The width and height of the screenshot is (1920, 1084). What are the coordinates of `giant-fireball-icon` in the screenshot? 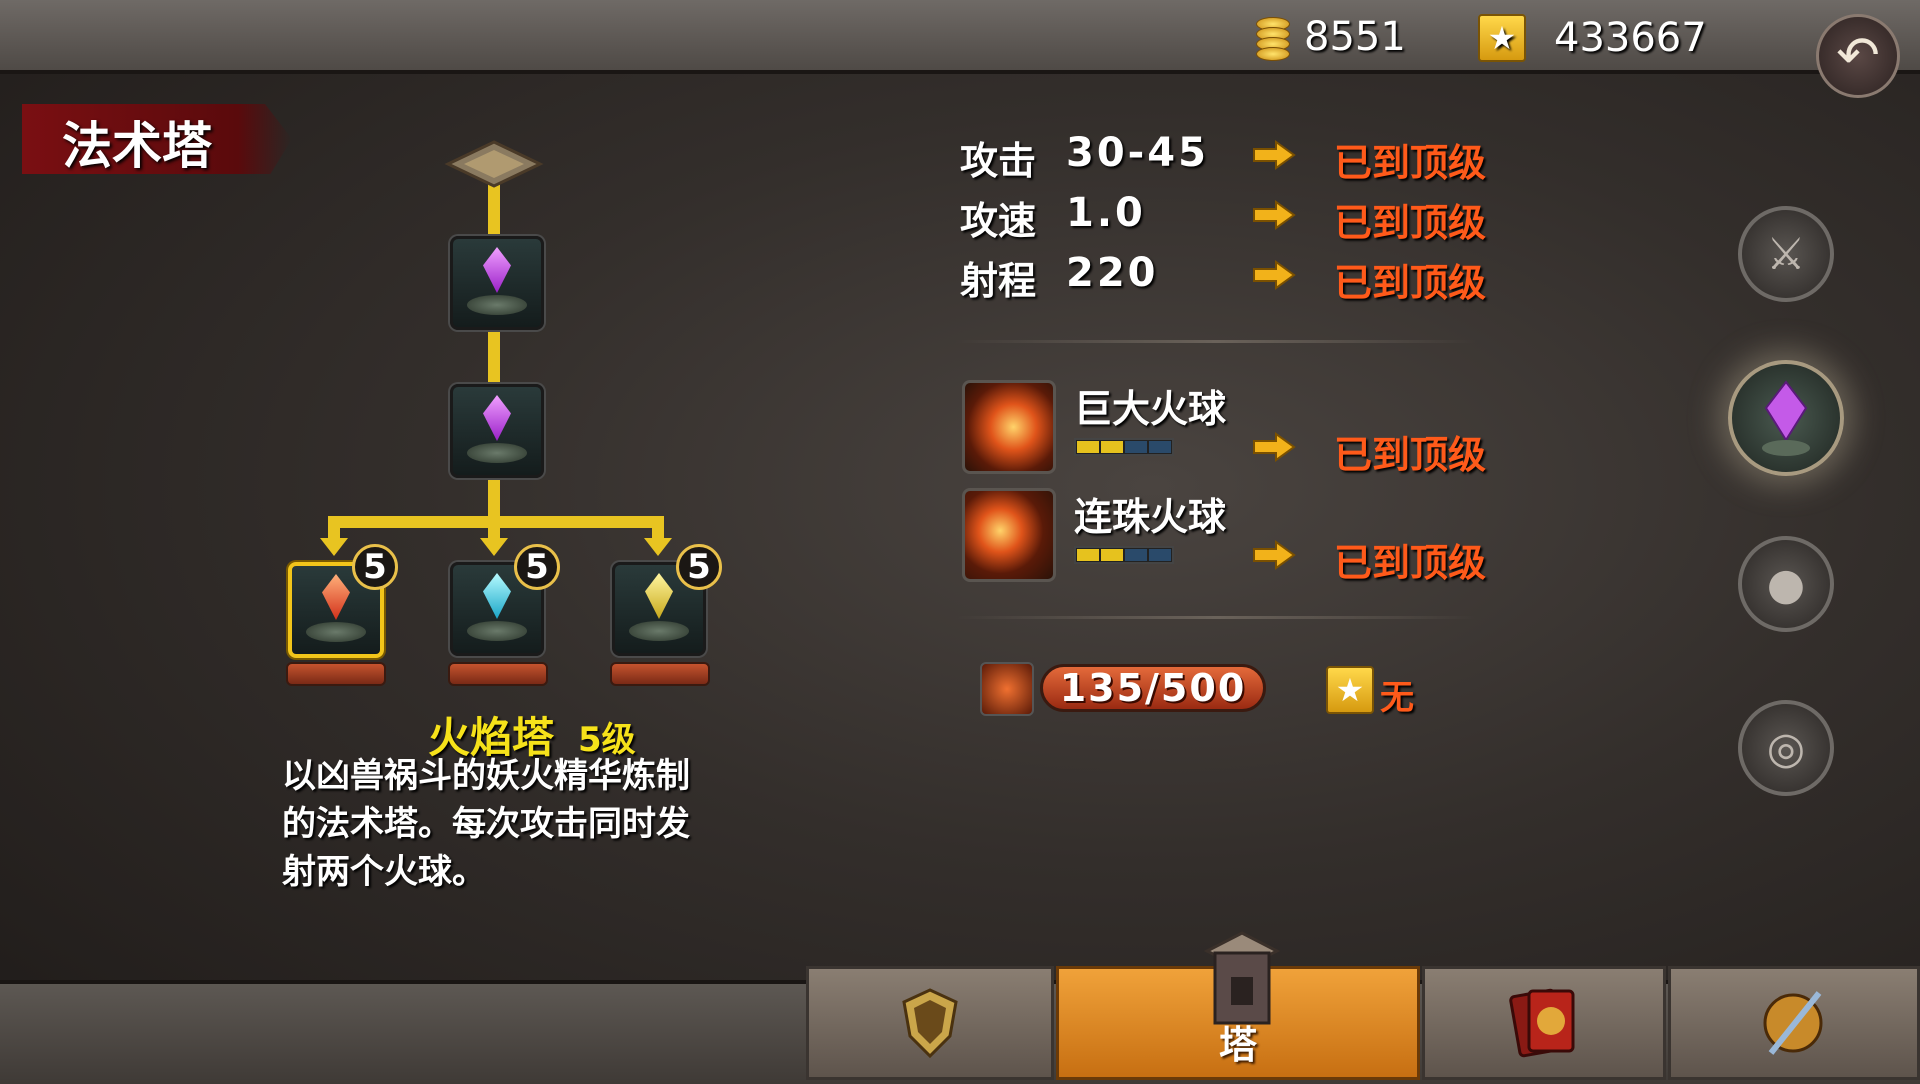 It's located at (1009, 427).